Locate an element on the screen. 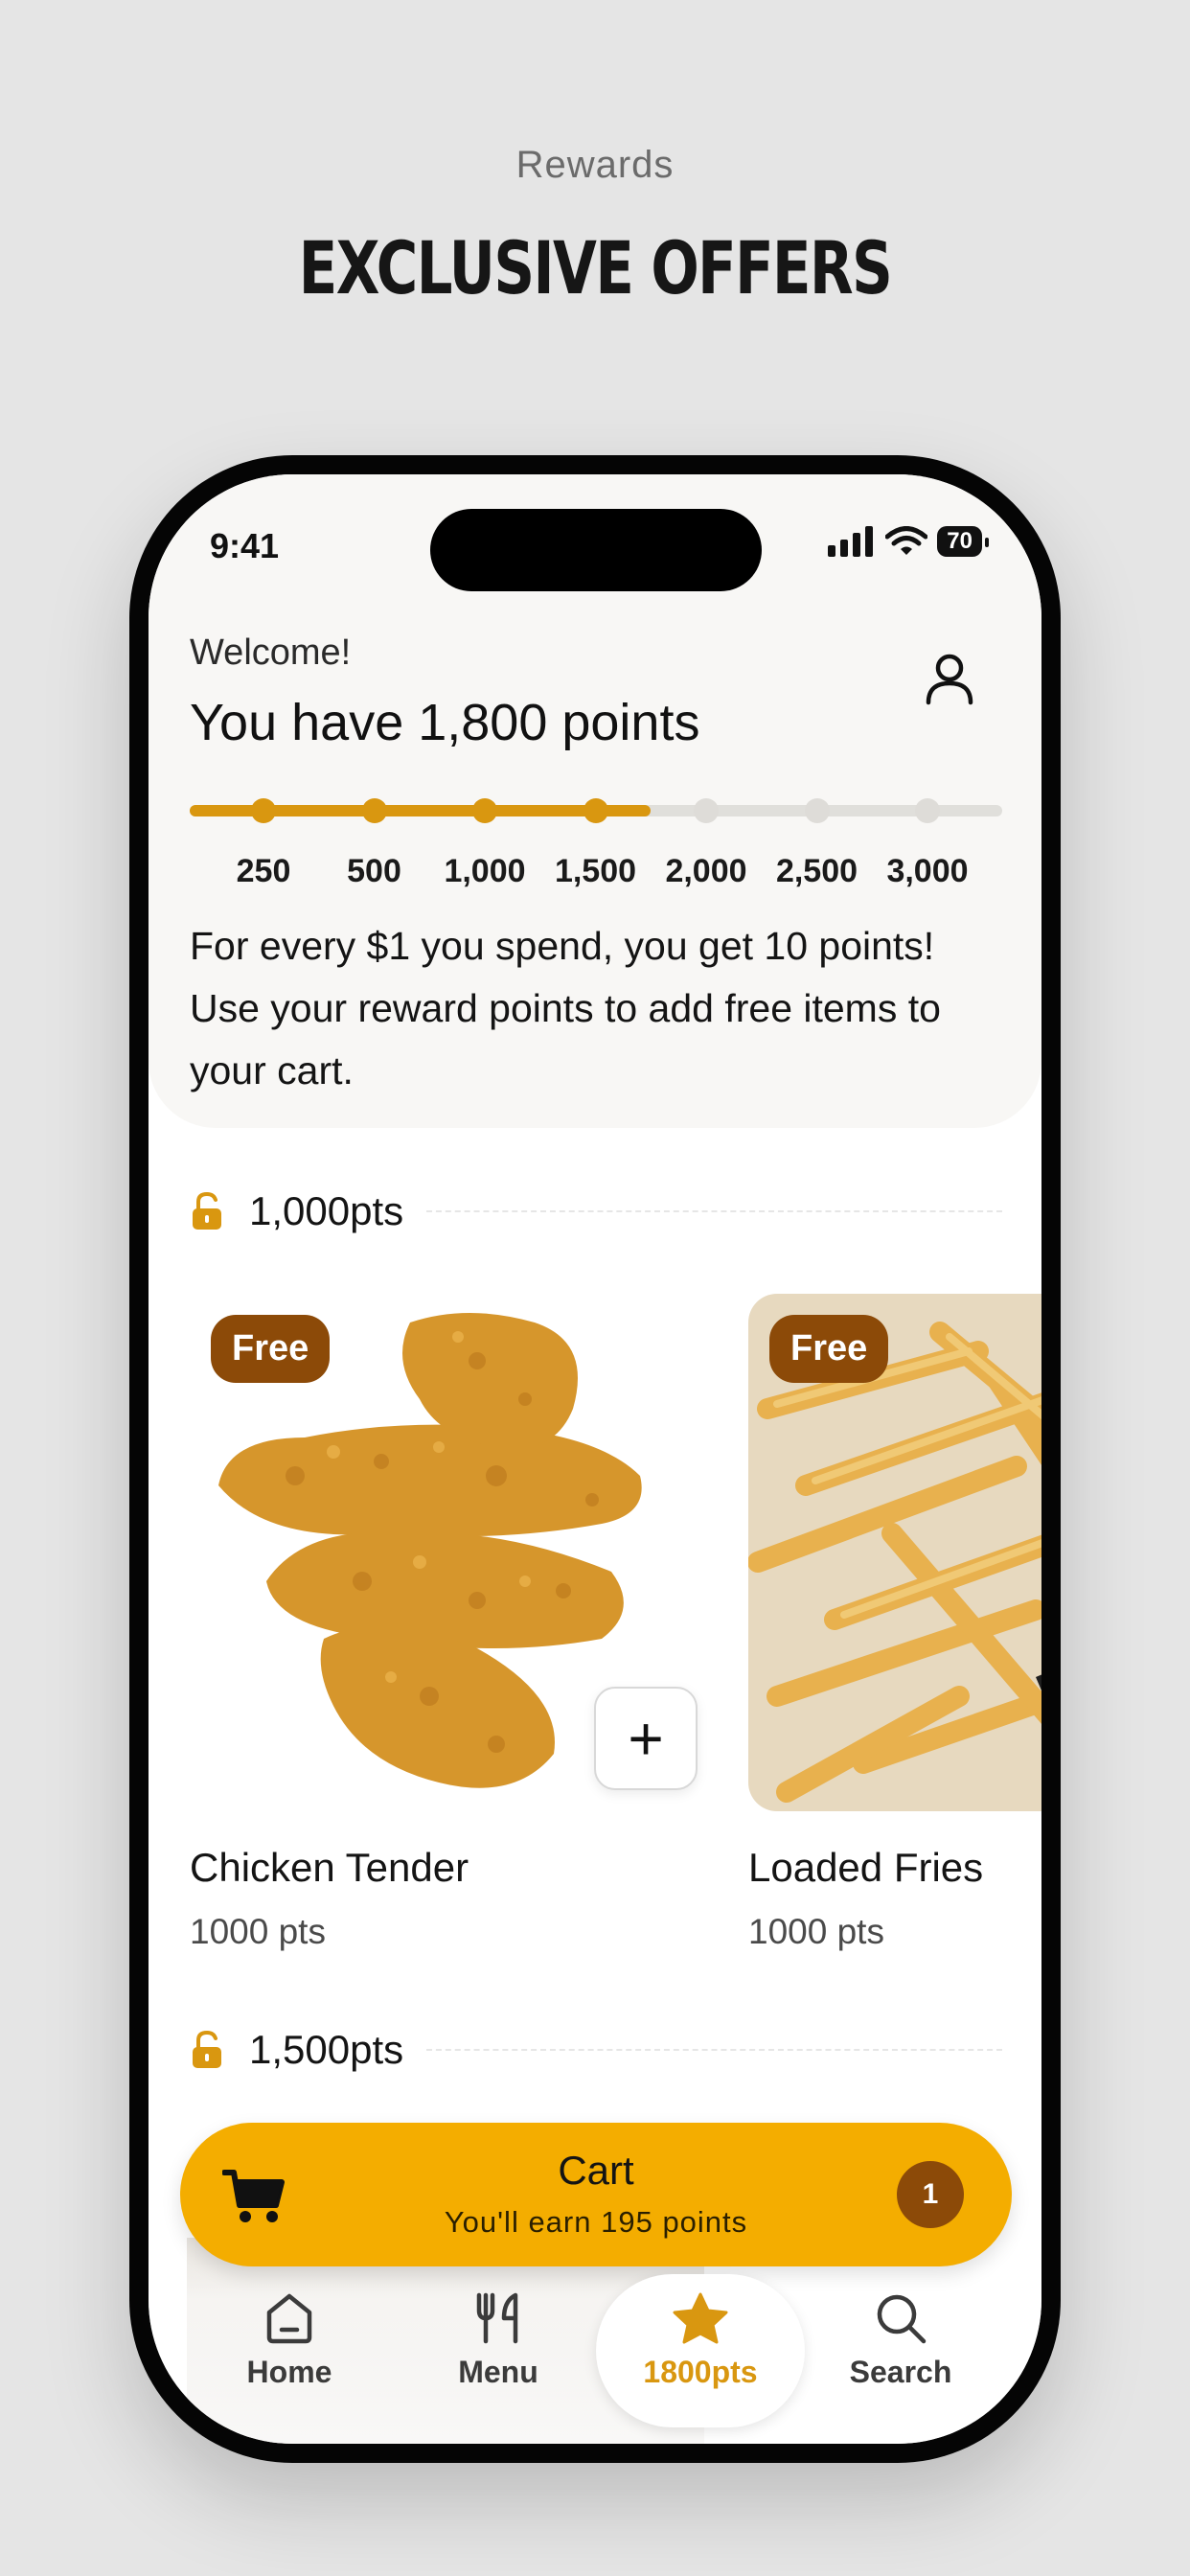  dynamic-island is located at coordinates (596, 550).